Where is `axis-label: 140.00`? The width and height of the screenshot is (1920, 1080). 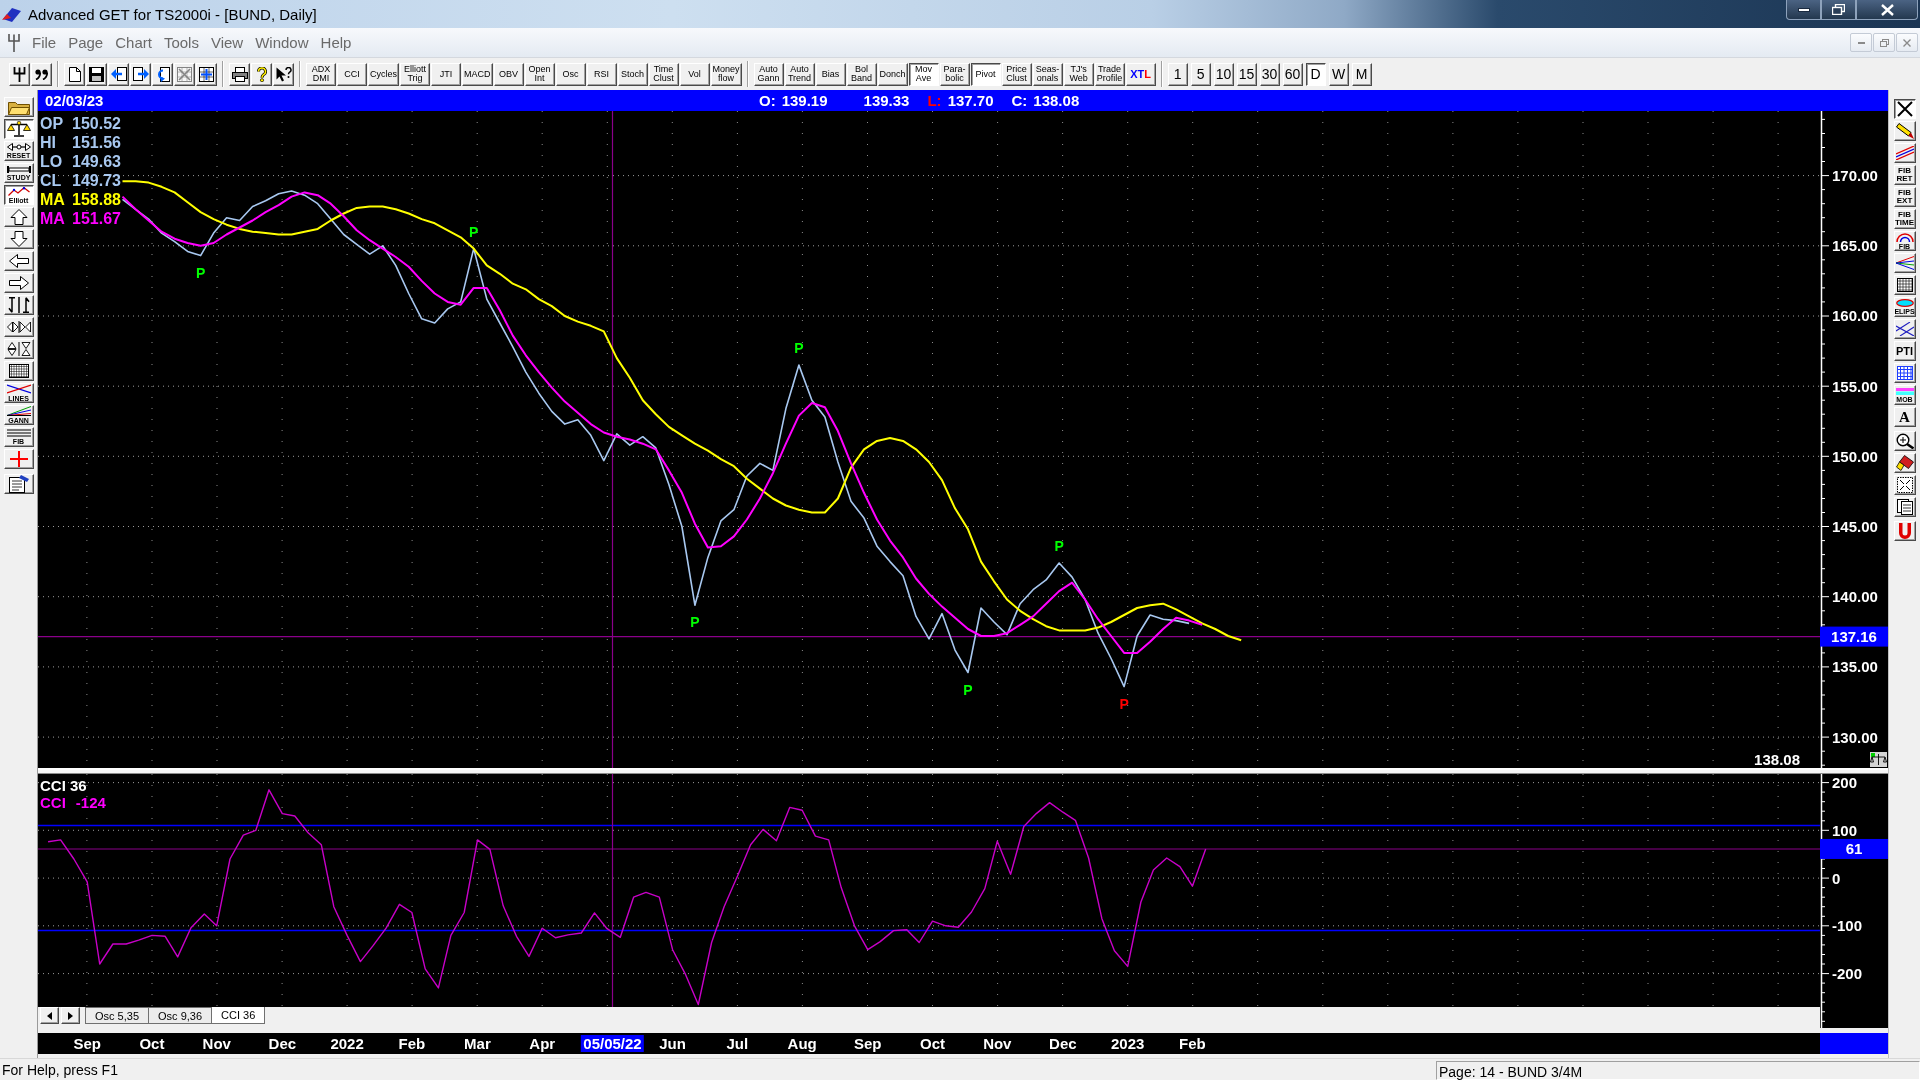
axis-label: 140.00 is located at coordinates (1855, 597).